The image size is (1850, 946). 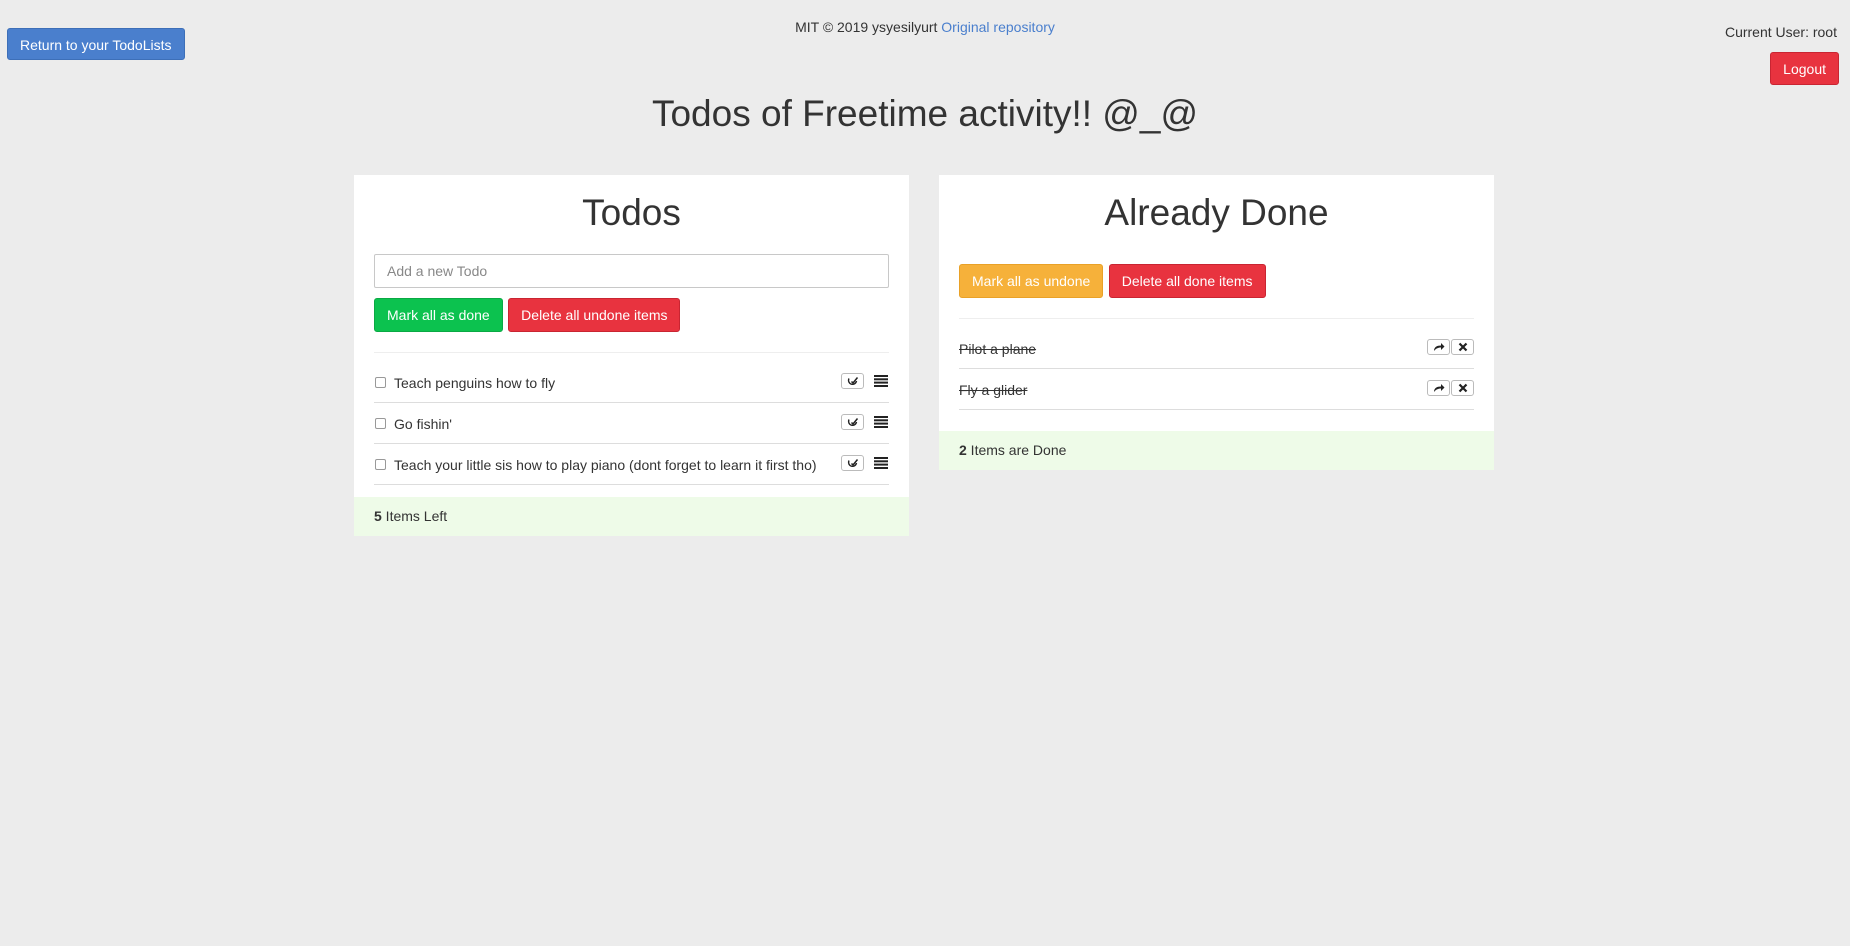 What do you see at coordinates (414, 516) in the screenshot?
I see `items-left-text: Items Left` at bounding box center [414, 516].